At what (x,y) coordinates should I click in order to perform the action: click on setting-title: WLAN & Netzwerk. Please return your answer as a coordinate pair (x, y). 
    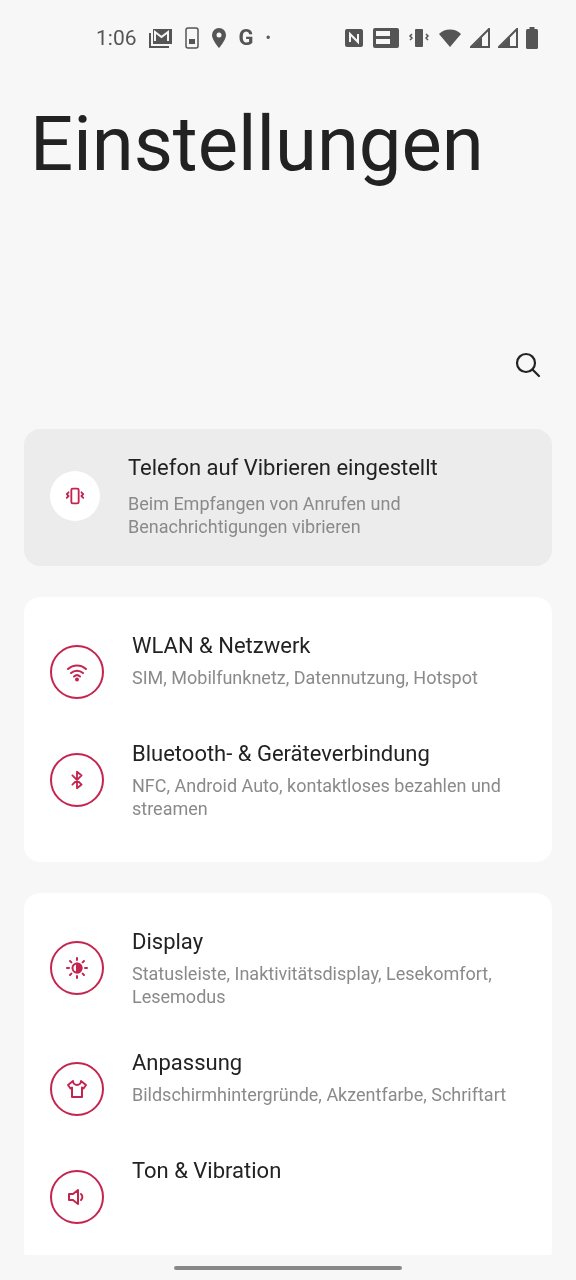
    Looking at the image, I should click on (305, 645).